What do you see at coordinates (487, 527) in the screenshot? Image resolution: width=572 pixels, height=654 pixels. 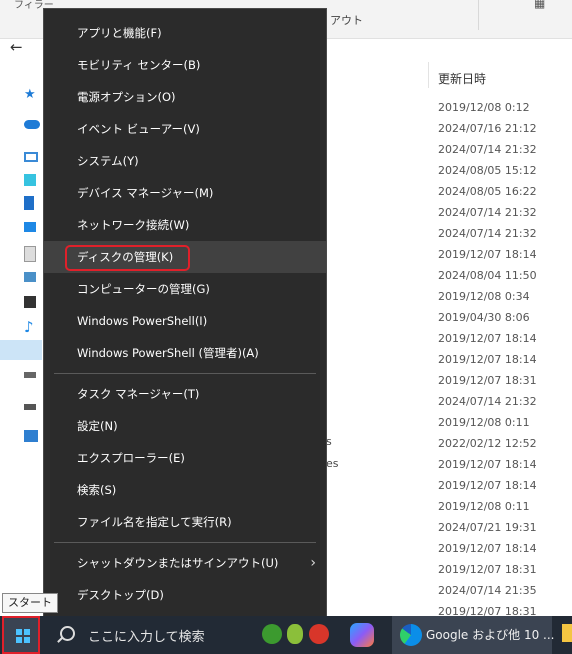 I see `list-item: 2024/07/21 19:31` at bounding box center [487, 527].